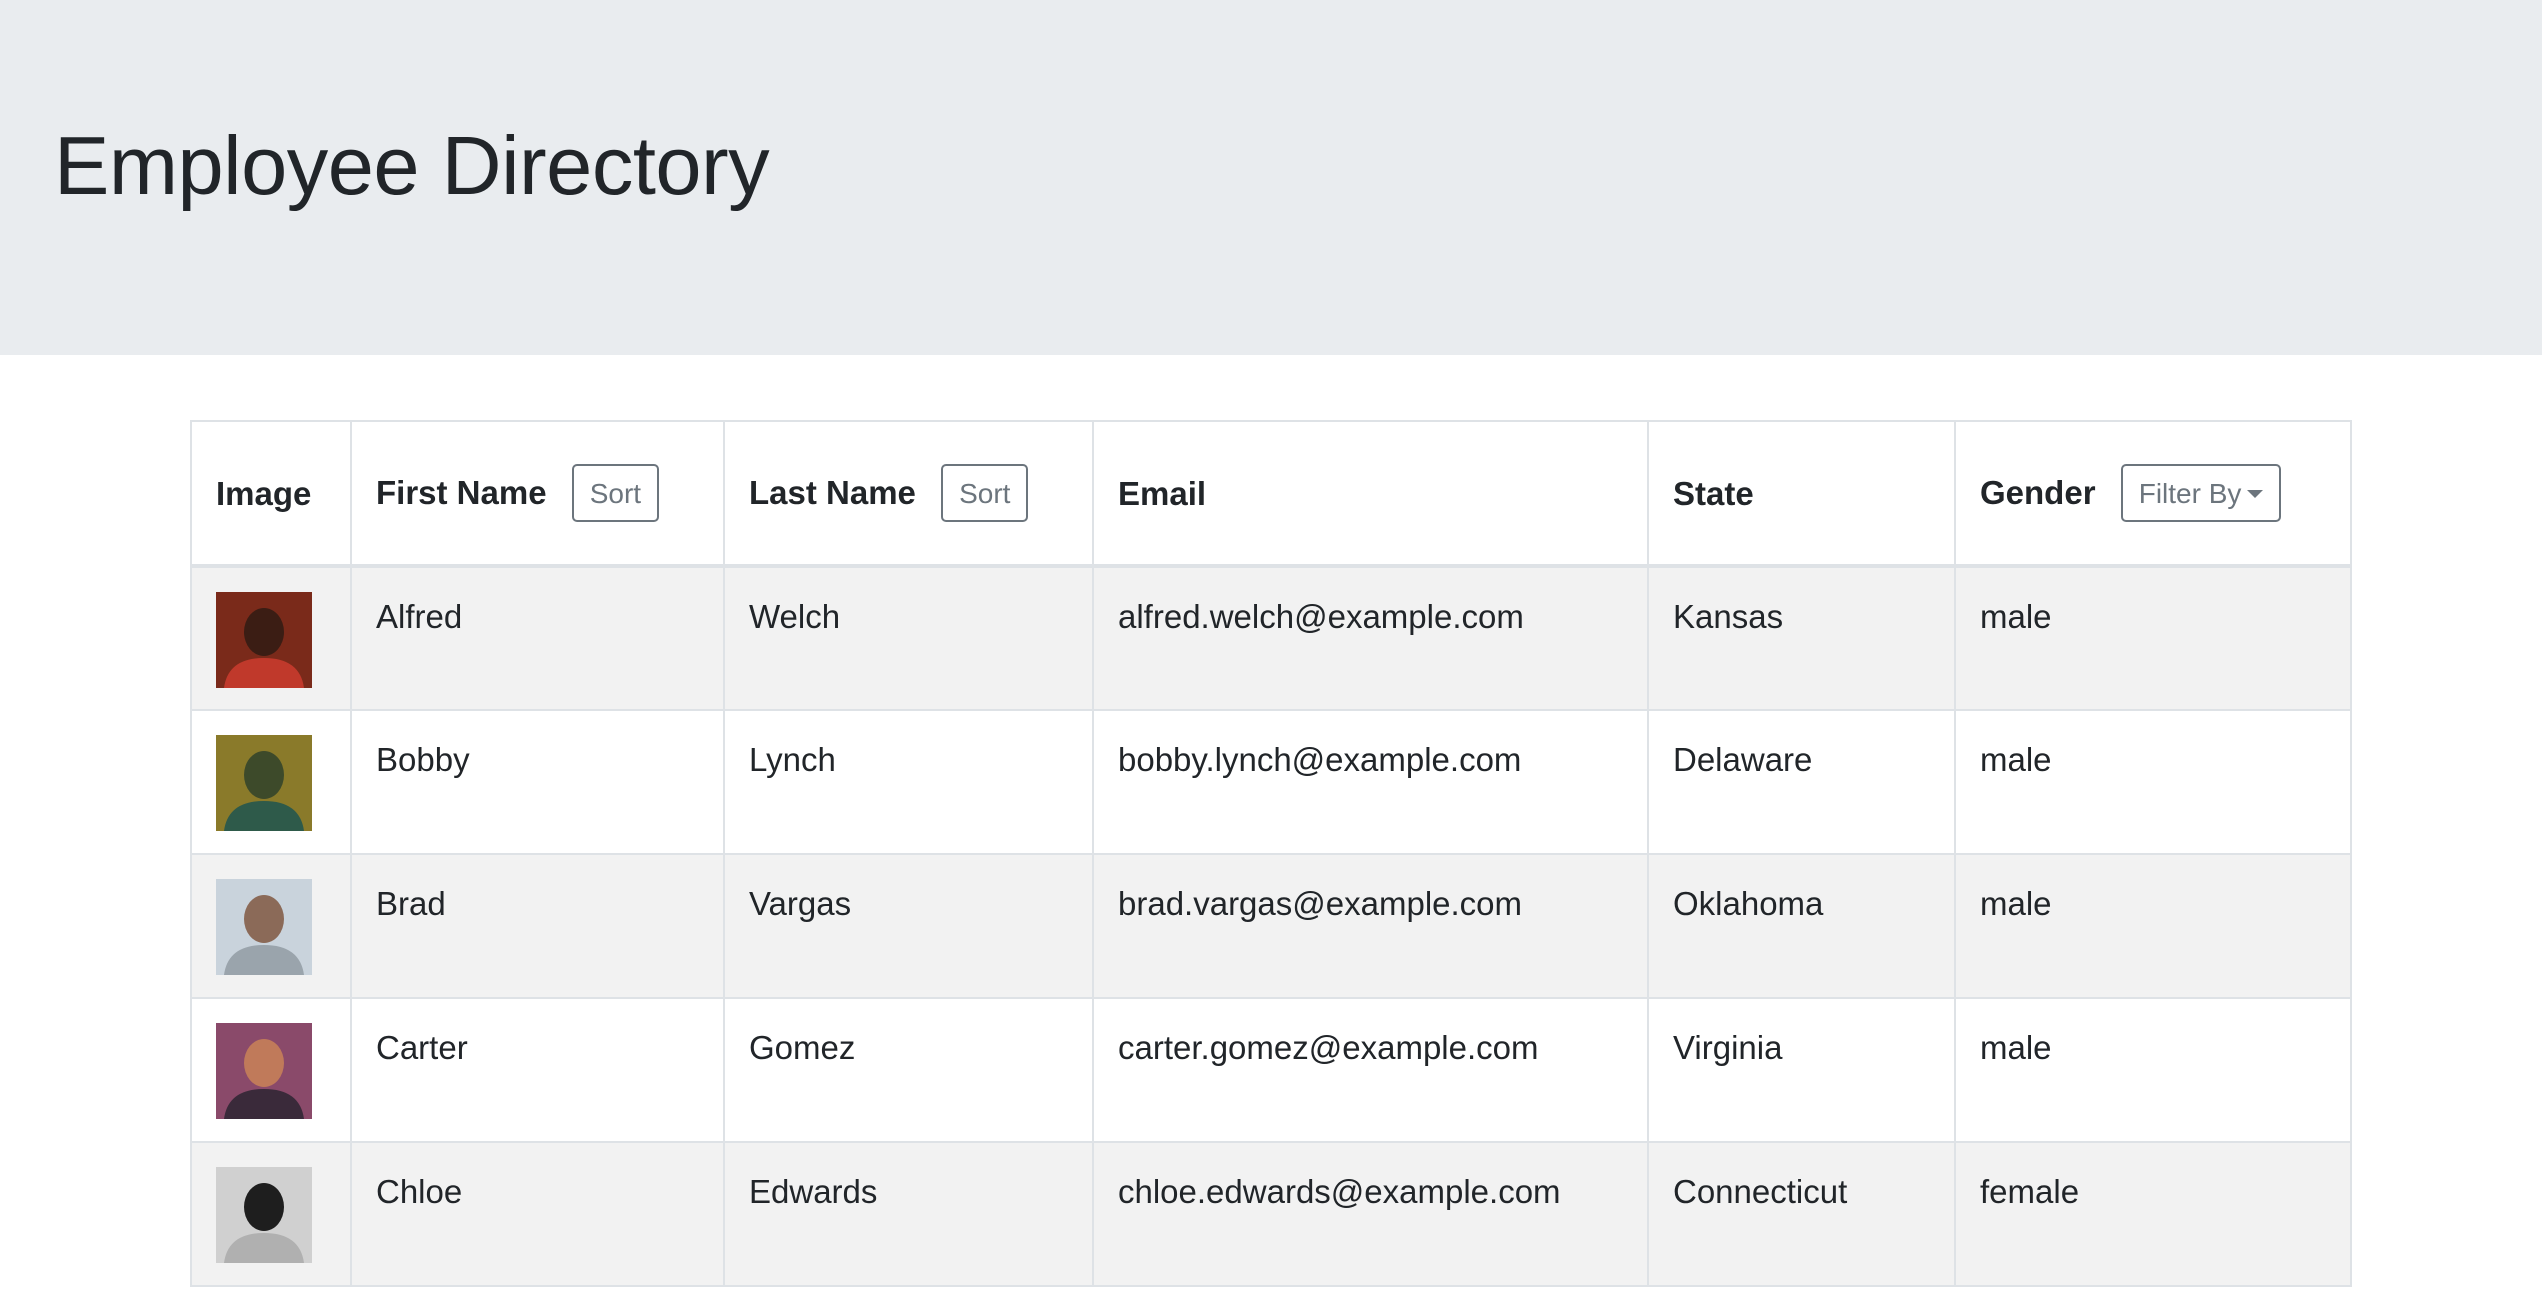  What do you see at coordinates (537, 1070) in the screenshot?
I see `first-name-cell: Carter` at bounding box center [537, 1070].